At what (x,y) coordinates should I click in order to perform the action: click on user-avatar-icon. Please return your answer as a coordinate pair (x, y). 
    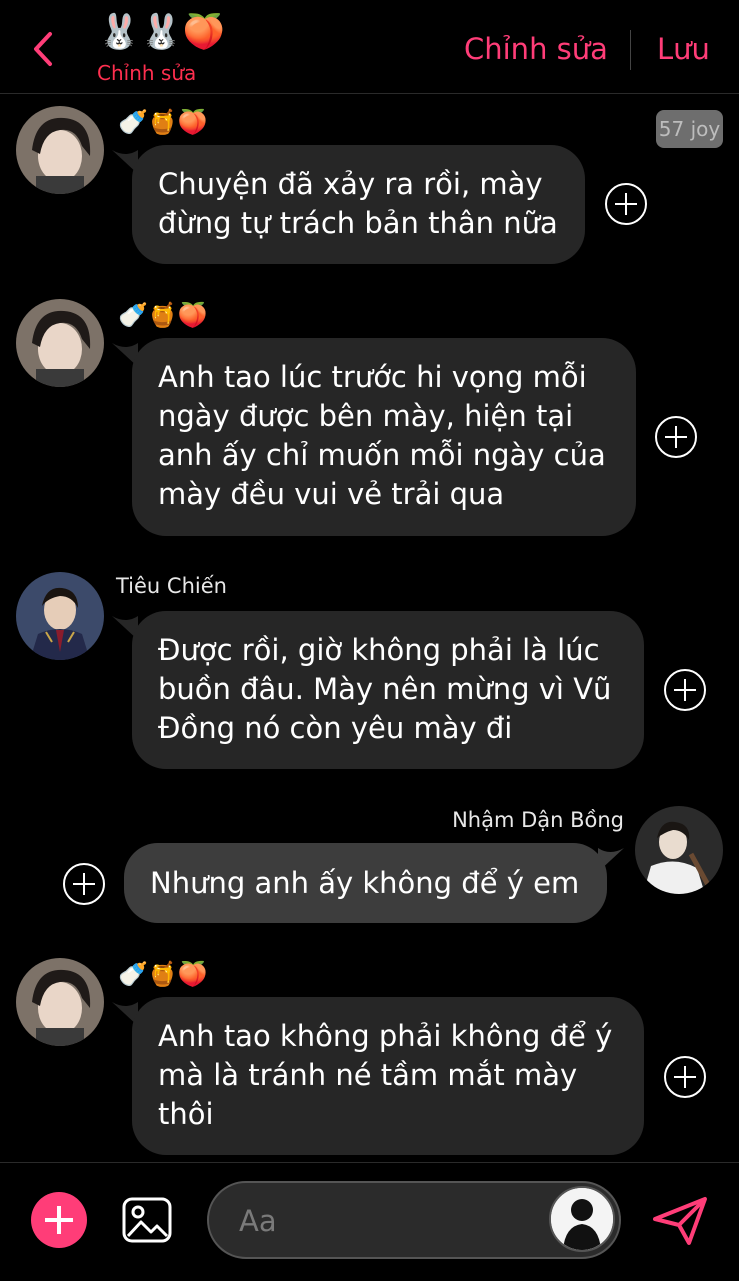
    Looking at the image, I should click on (582, 1219).